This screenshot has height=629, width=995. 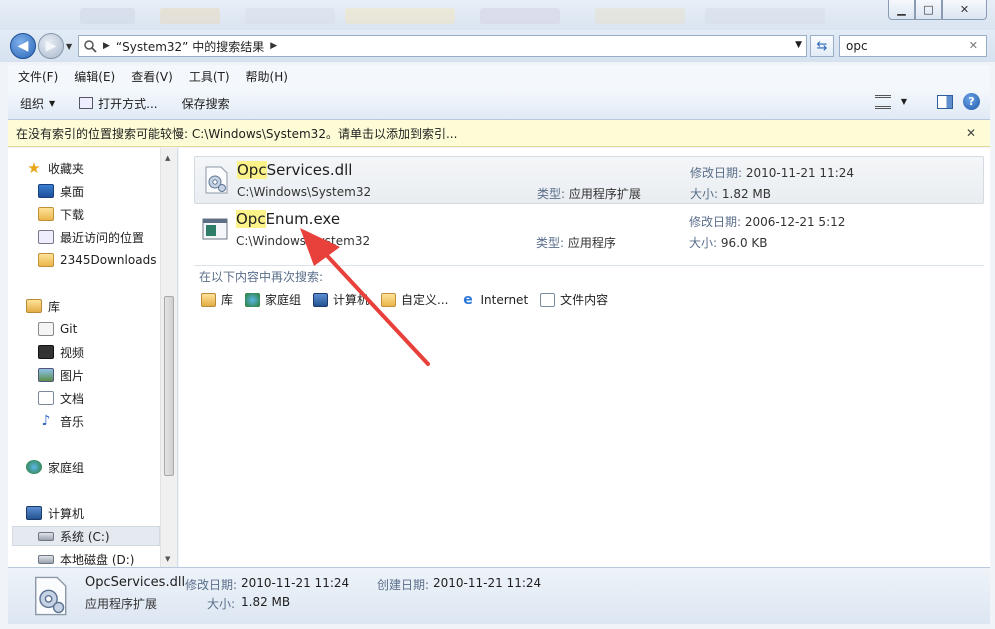 I want to click on details-modified-value: 2010-11-21 11:24, so click(x=295, y=583).